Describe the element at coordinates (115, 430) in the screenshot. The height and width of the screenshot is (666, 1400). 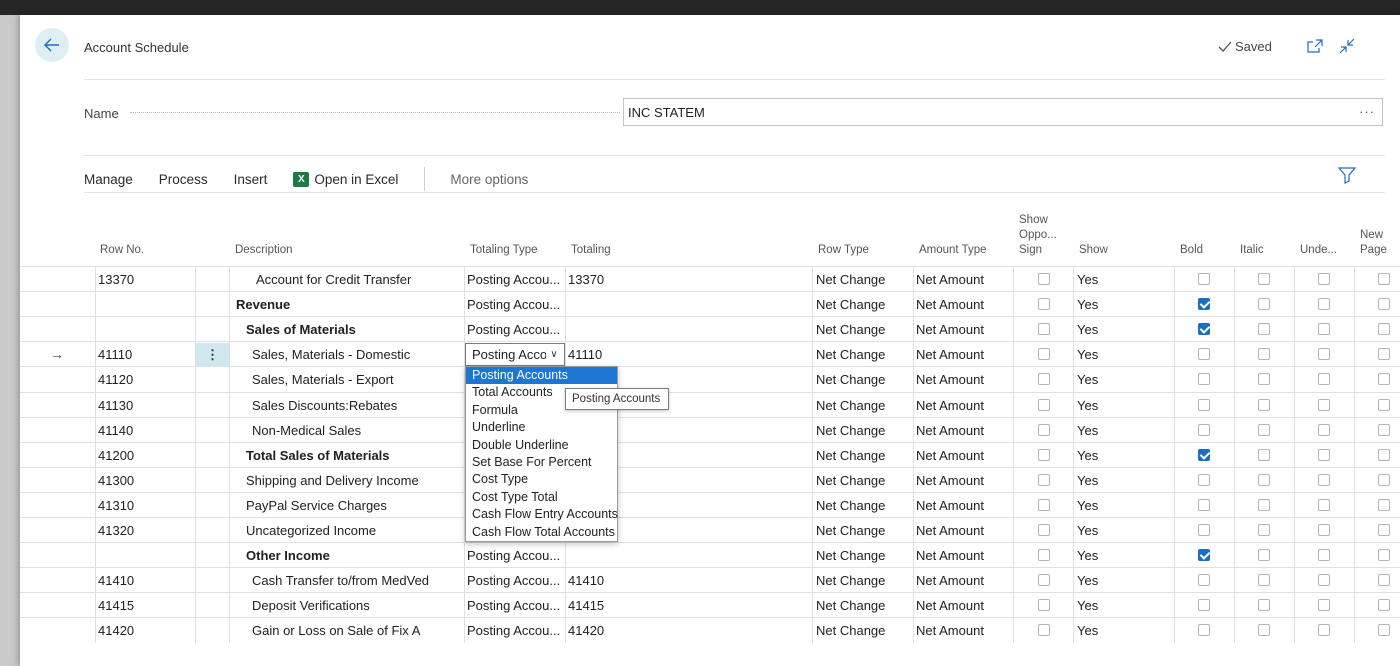
I see `row-no-cell: 41140` at that location.